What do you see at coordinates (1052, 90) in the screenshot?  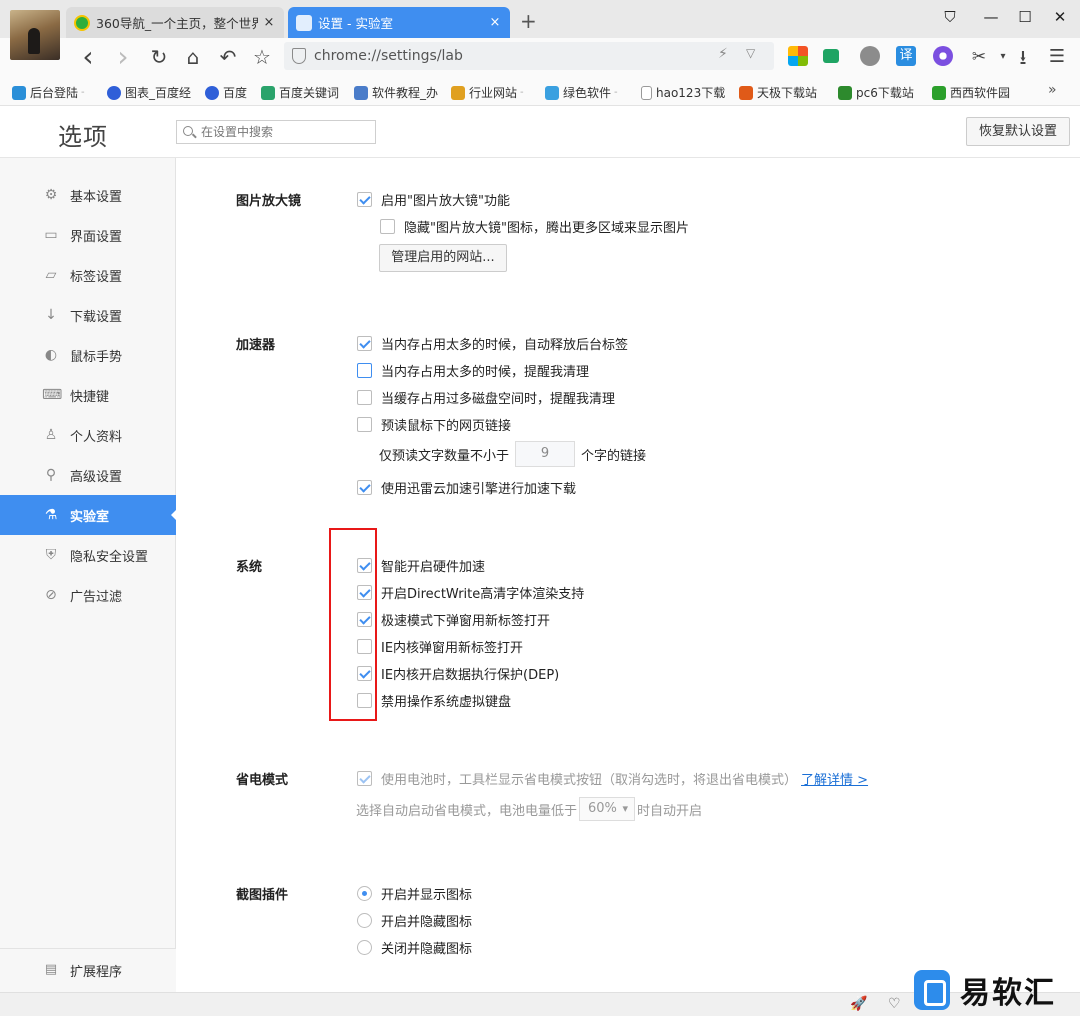 I see `bookmarks-more-icon: »` at bounding box center [1052, 90].